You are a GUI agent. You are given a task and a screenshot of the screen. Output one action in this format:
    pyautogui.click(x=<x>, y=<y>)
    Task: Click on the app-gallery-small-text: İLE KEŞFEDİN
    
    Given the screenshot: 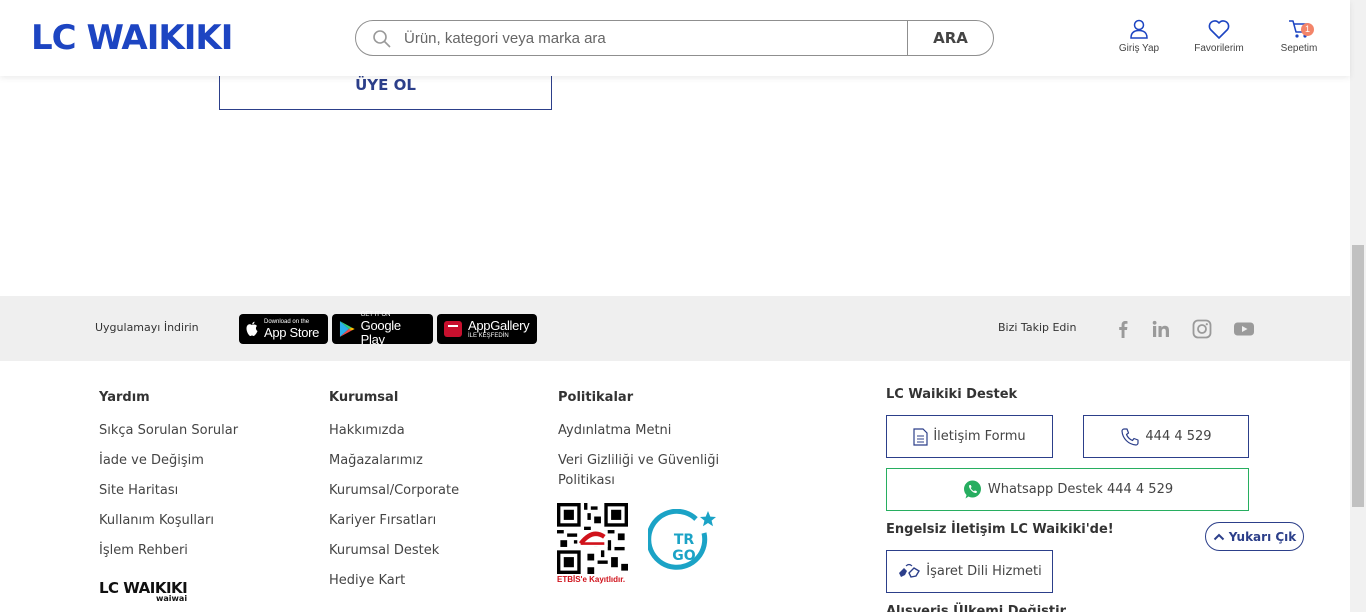 What is the action you would take?
    pyautogui.click(x=488, y=335)
    